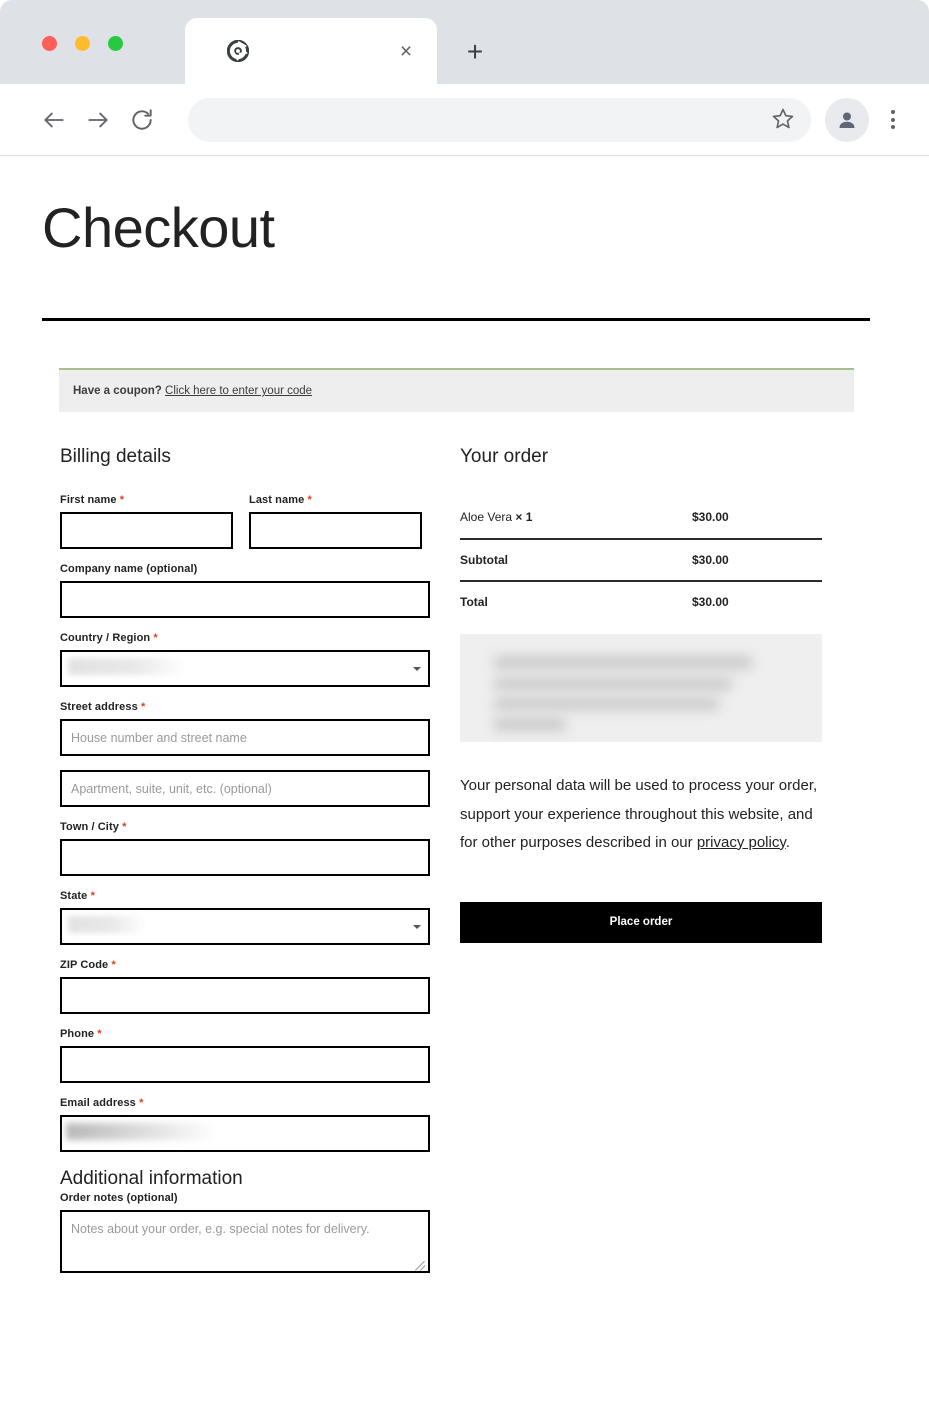 Image resolution: width=929 pixels, height=1409 pixels. I want to click on minimize-window-button, so click(82, 43).